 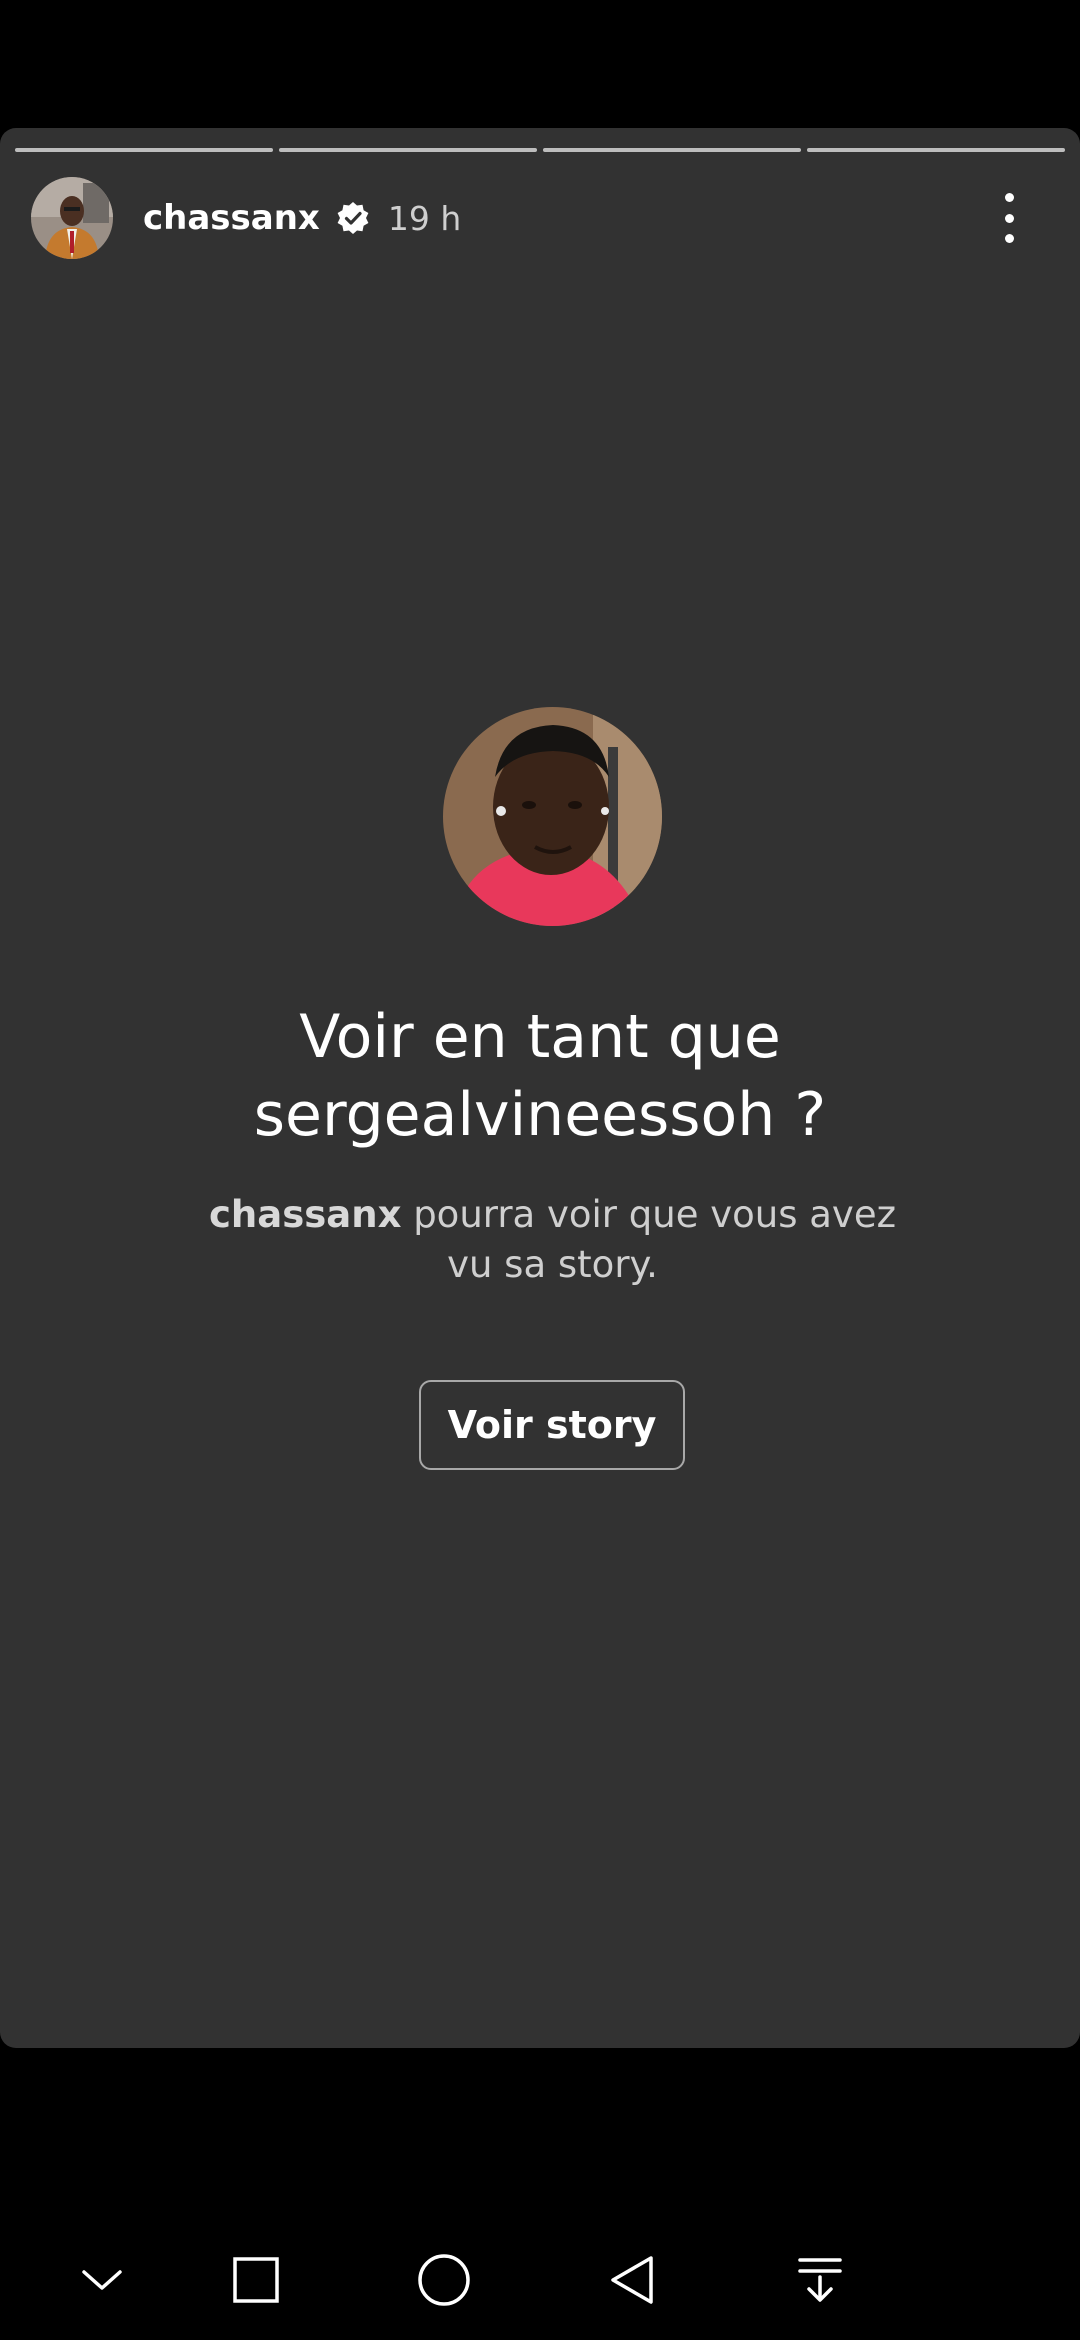 What do you see at coordinates (649, 1214) in the screenshot?
I see `subtitle-text: pourra voir que vous avez` at bounding box center [649, 1214].